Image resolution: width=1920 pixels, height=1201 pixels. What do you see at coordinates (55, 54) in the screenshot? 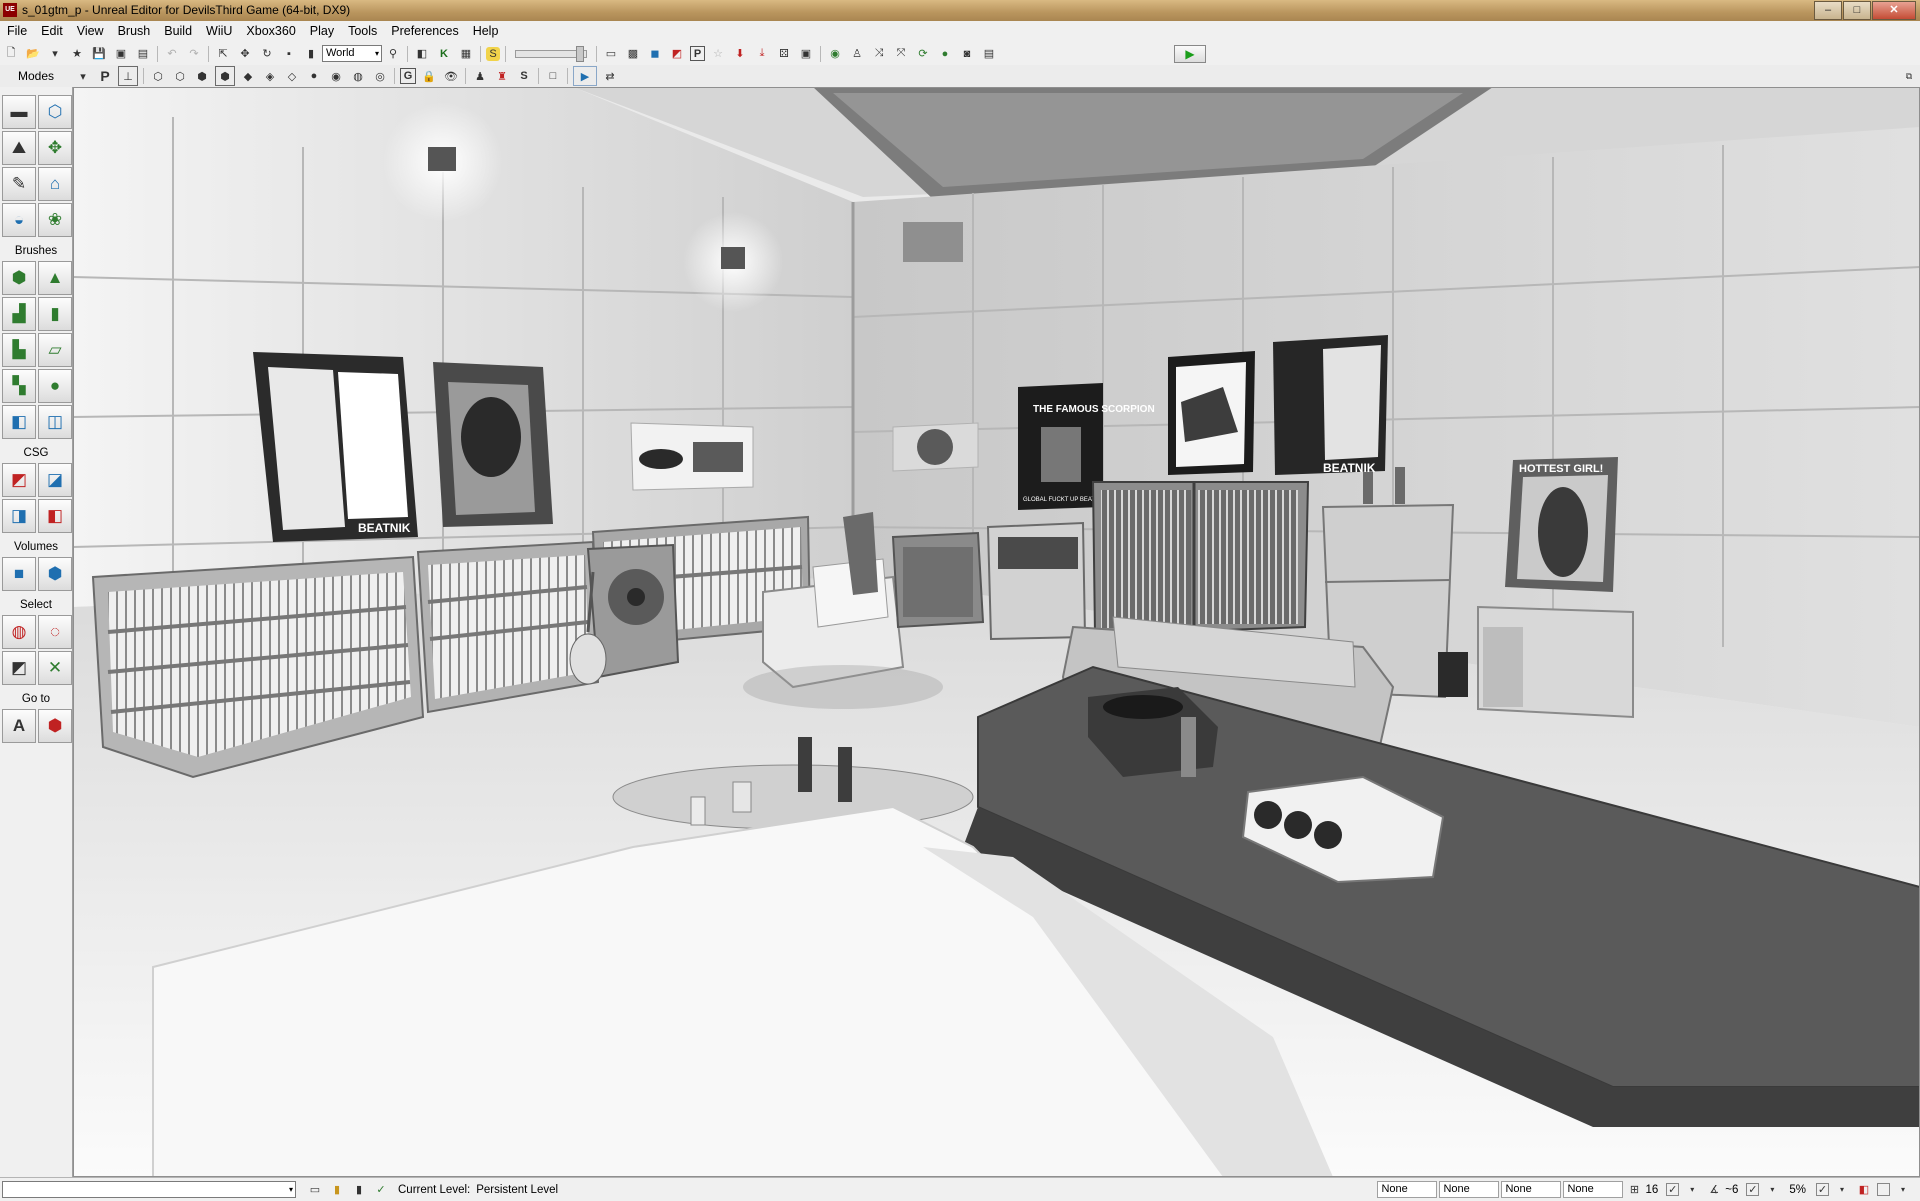
I see `recent-dropdown-icon: ▾` at bounding box center [55, 54].